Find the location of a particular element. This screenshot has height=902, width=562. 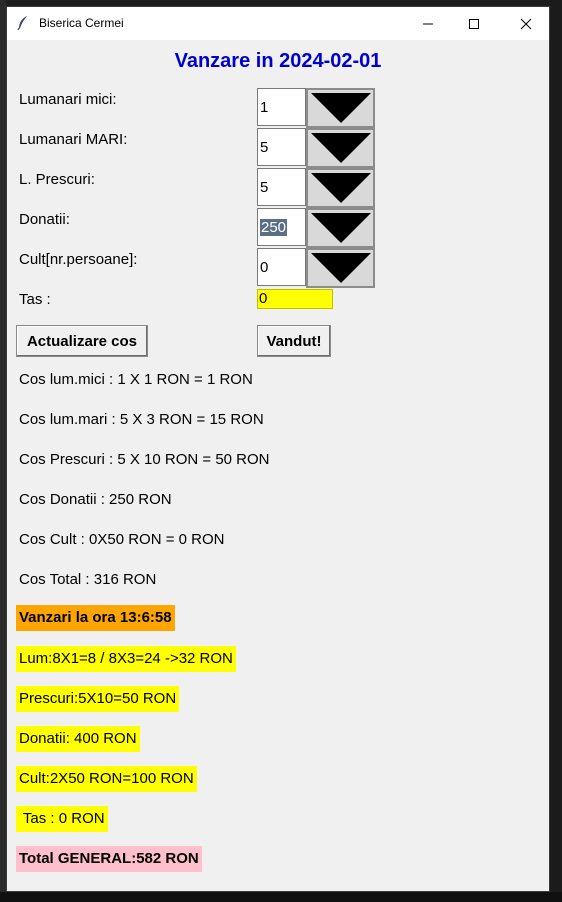

minimize-icon is located at coordinates (428, 23).